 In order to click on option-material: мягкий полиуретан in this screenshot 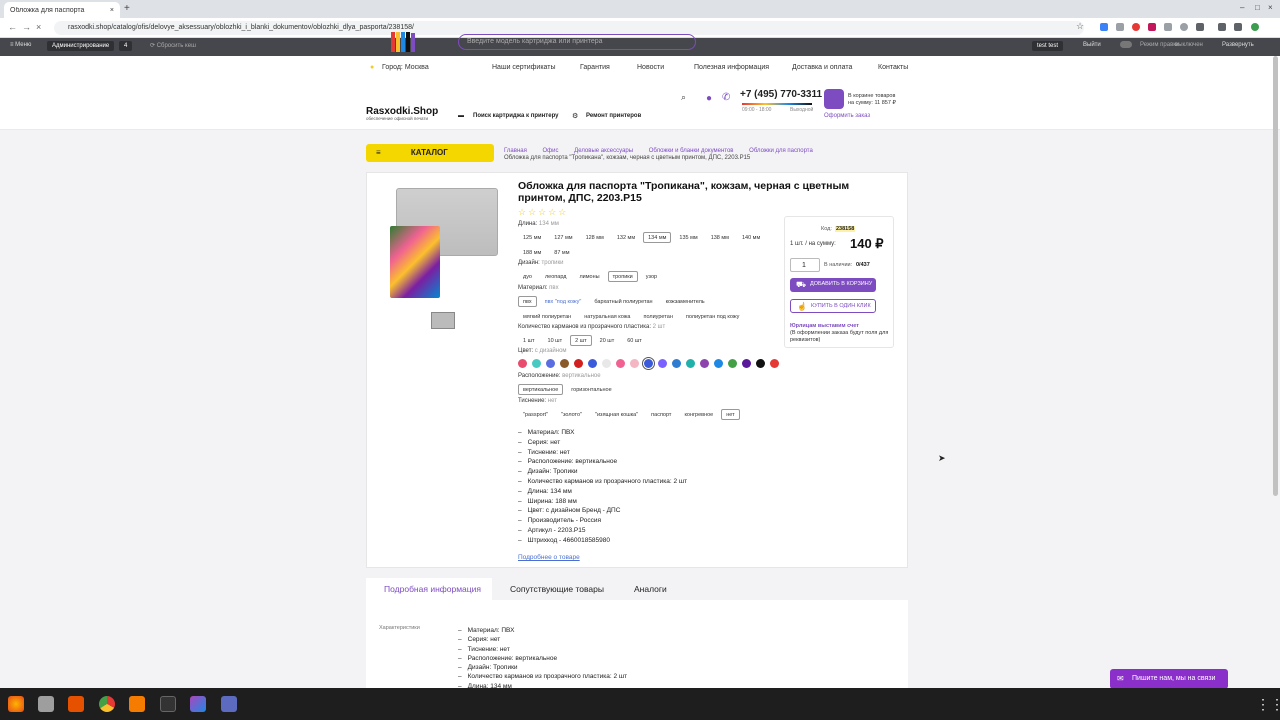, I will do `click(547, 316)`.